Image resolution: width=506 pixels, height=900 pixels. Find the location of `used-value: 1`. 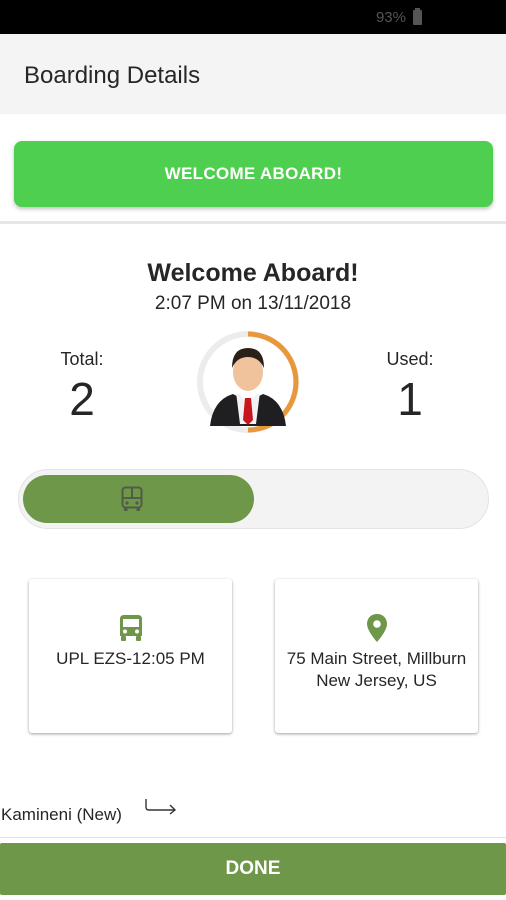

used-value: 1 is located at coordinates (410, 399).